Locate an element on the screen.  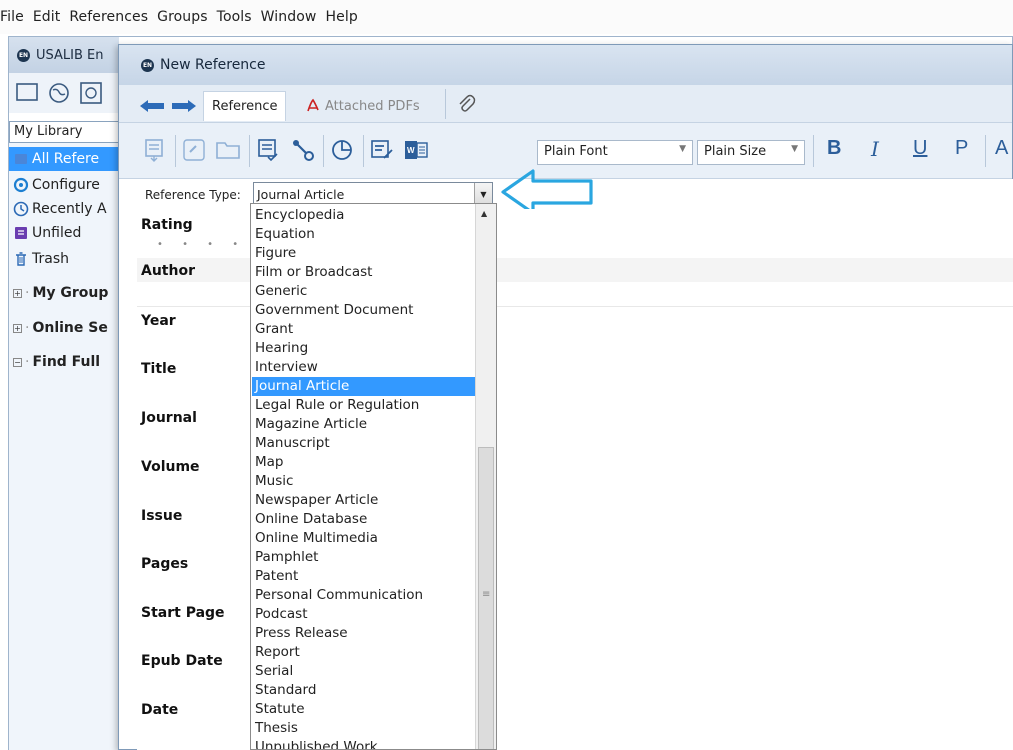
field-label-pages: Pages is located at coordinates (165, 564).